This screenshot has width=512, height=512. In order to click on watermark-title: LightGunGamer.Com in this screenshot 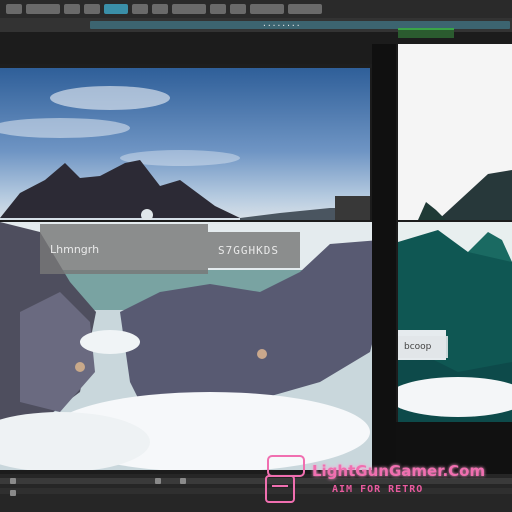, I will do `click(399, 471)`.